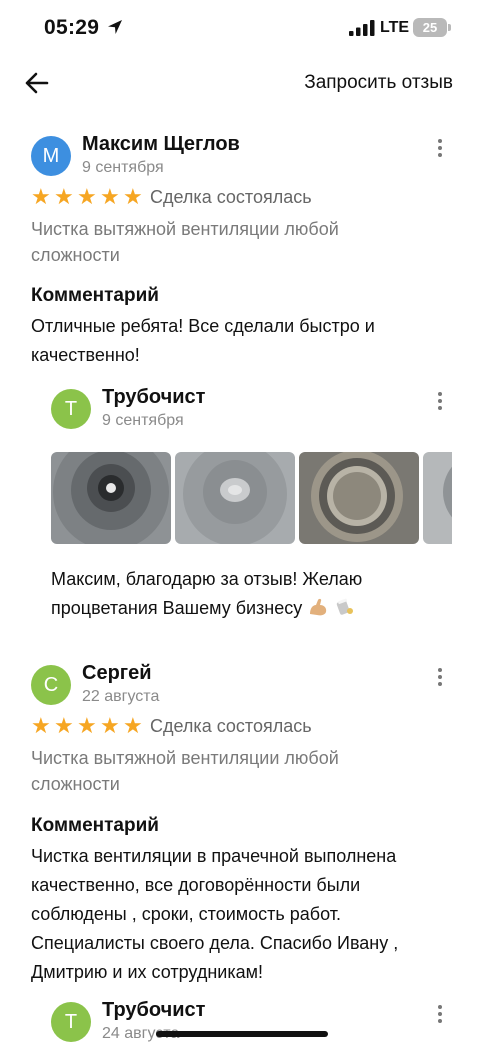 This screenshot has width=484, height=1048. Describe the element at coordinates (72, 27) in the screenshot. I see `status-time: 05:29` at that location.